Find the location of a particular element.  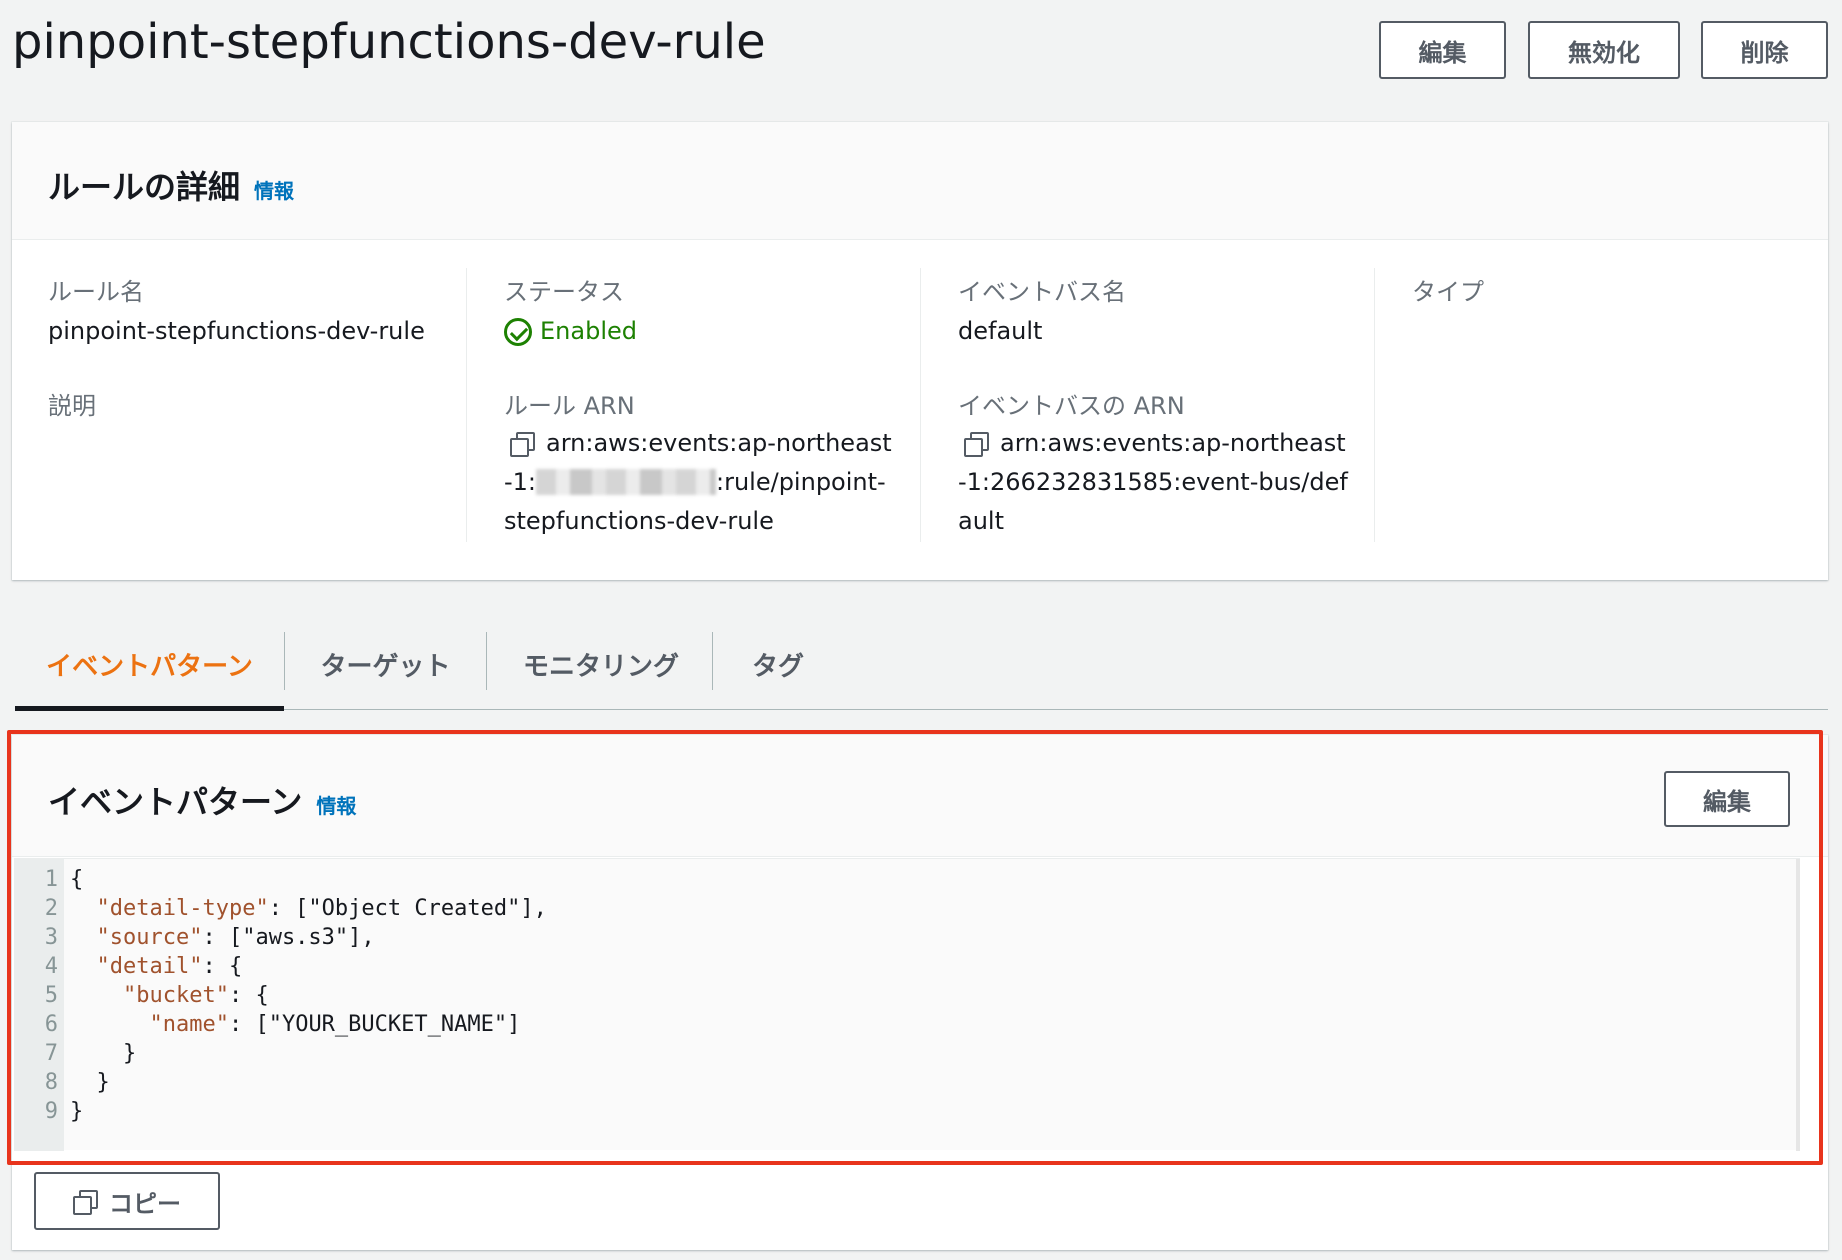

tab-bar: イベントパターン ターゲット モニタリング タグ is located at coordinates (921, 665).